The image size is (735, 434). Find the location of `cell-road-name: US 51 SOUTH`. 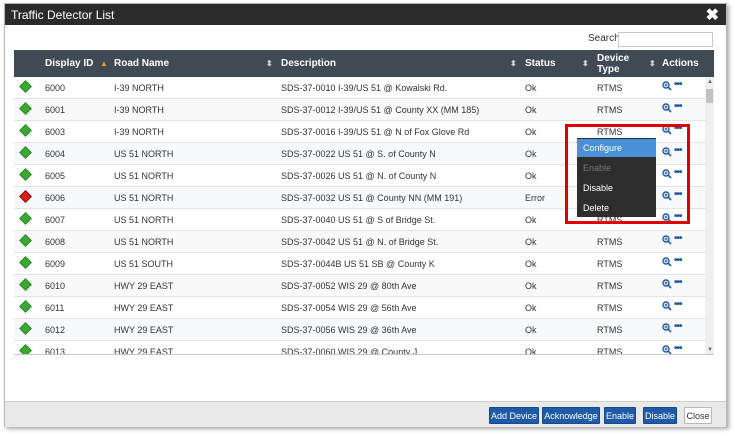

cell-road-name: US 51 SOUTH is located at coordinates (144, 264).